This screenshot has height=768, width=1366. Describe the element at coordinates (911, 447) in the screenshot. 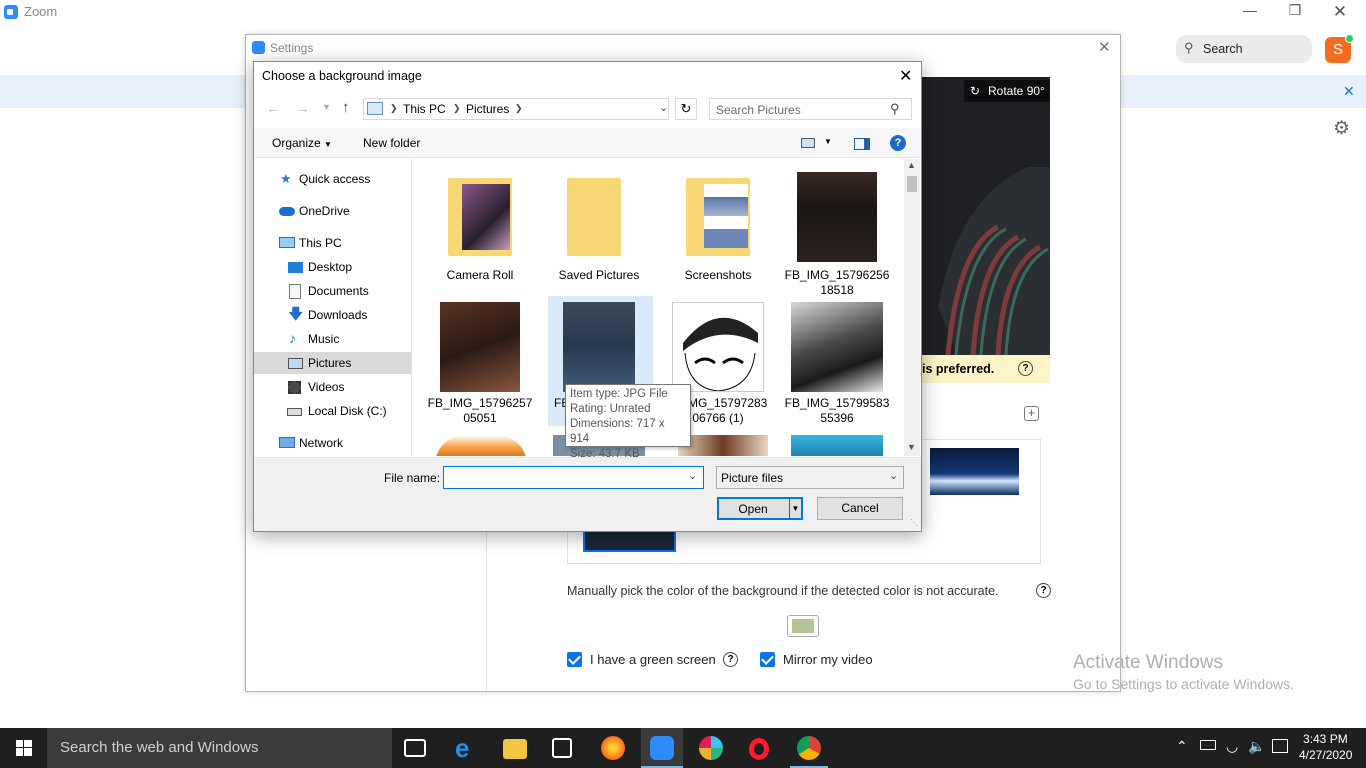

I see `scroll-down-icon: ▼` at that location.